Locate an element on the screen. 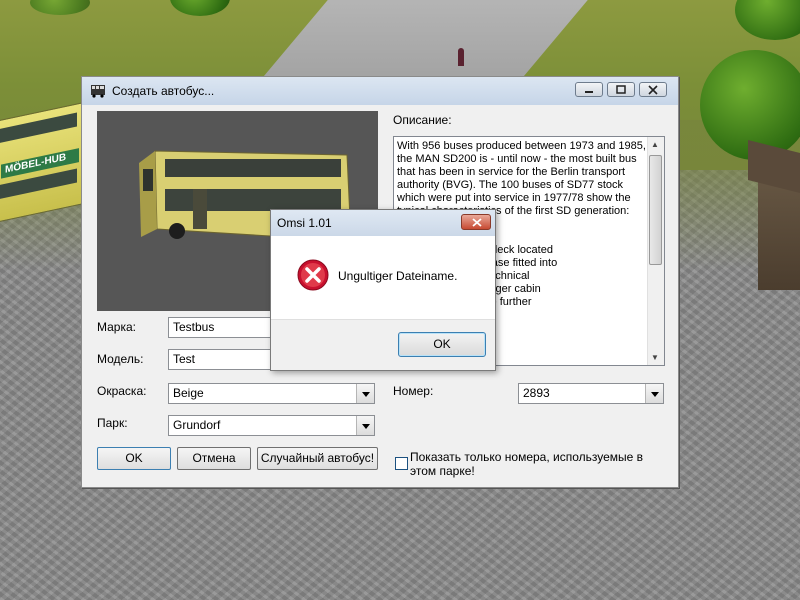 Image resolution: width=800 pixels, height=600 pixels. paint-label: Окраска: is located at coordinates (122, 391).